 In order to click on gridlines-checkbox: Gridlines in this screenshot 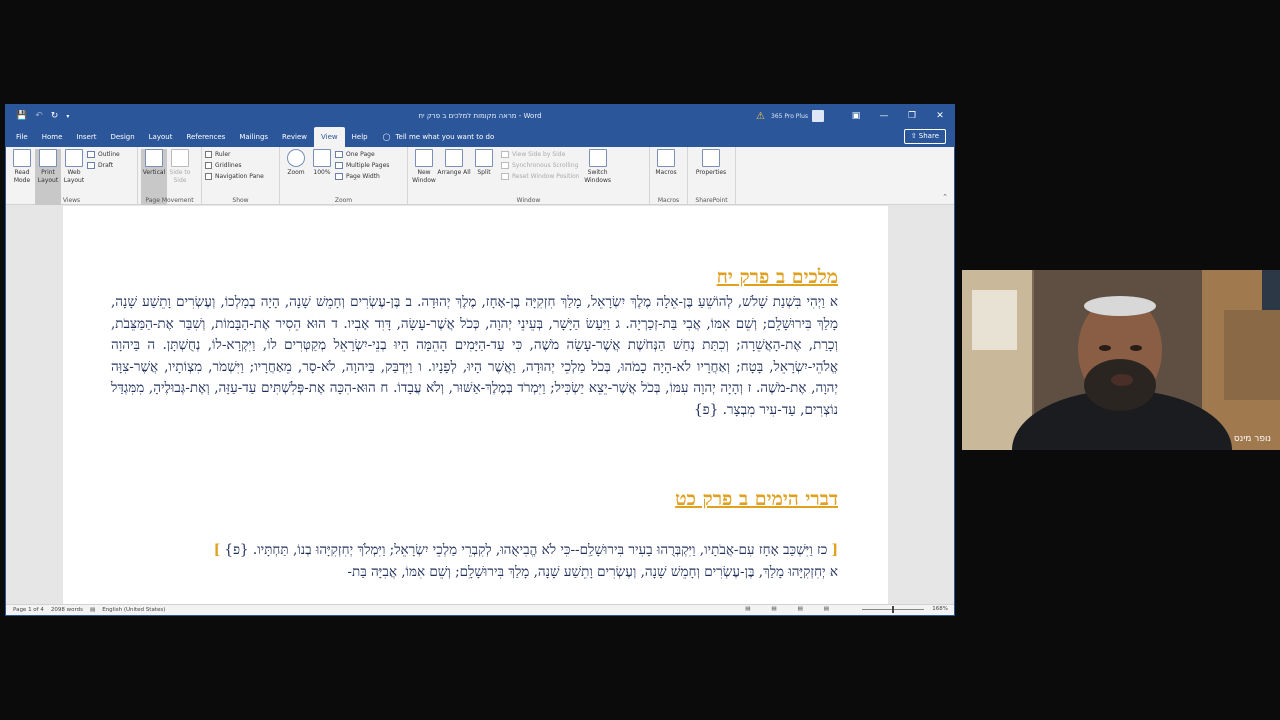, I will do `click(234, 165)`.